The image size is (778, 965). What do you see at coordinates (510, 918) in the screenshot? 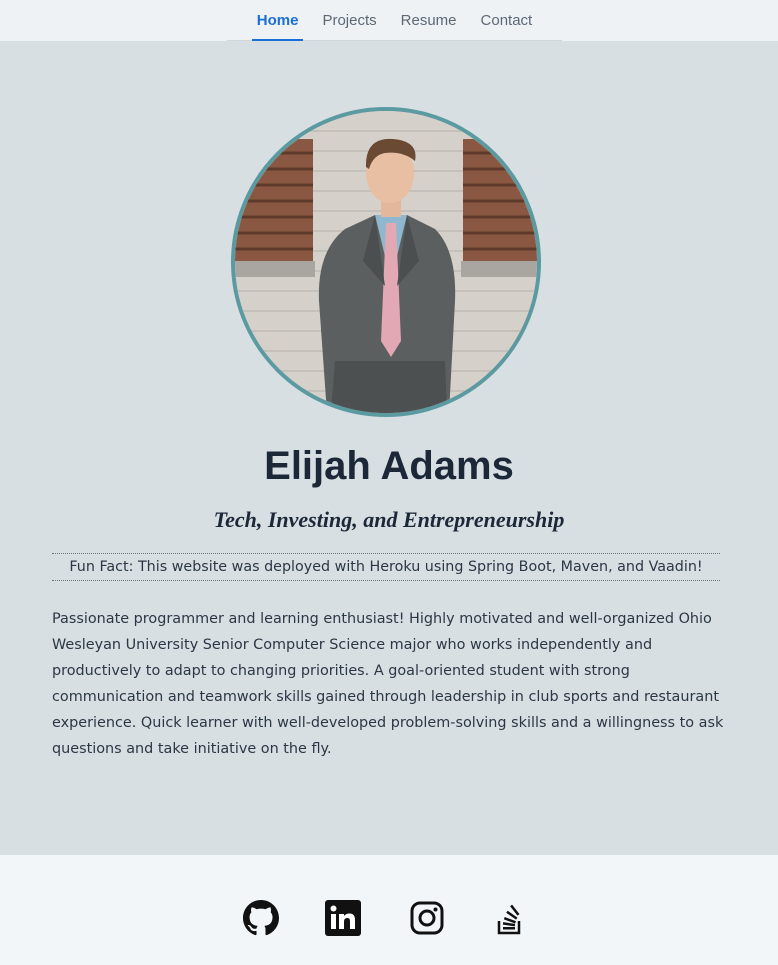
I see `stackoverflow-icon` at bounding box center [510, 918].